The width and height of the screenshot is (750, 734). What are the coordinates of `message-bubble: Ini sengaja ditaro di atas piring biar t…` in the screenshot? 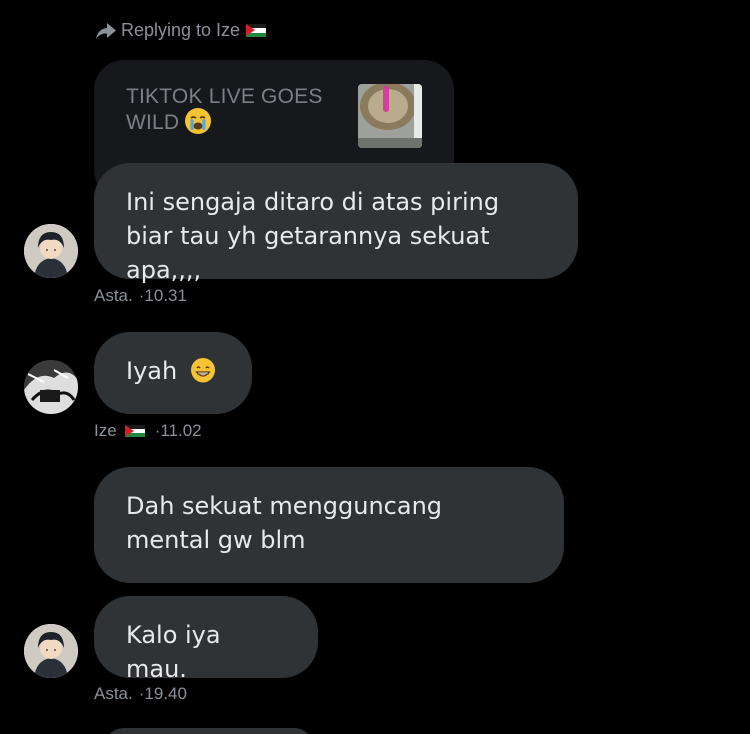 It's located at (336, 223).